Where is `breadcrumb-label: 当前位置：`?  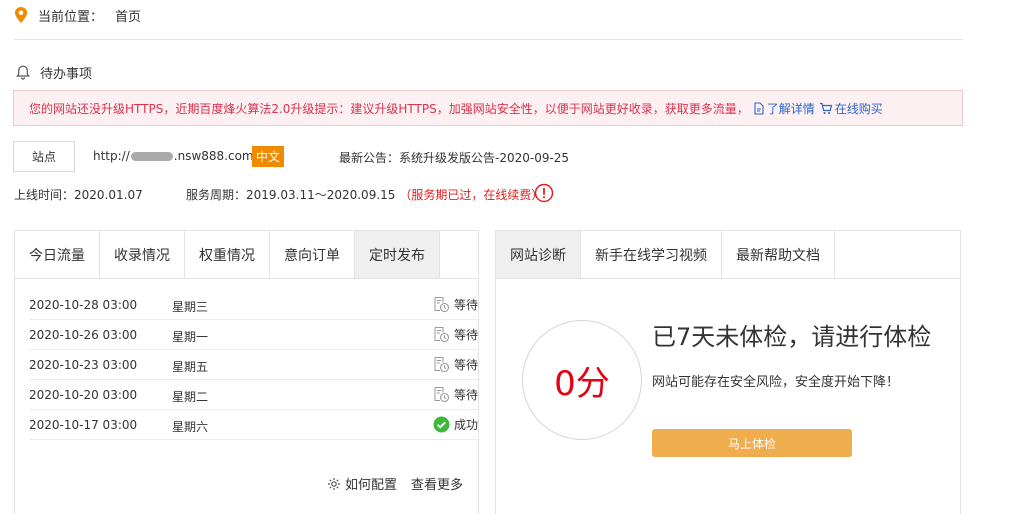 breadcrumb-label: 当前位置： is located at coordinates (71, 17).